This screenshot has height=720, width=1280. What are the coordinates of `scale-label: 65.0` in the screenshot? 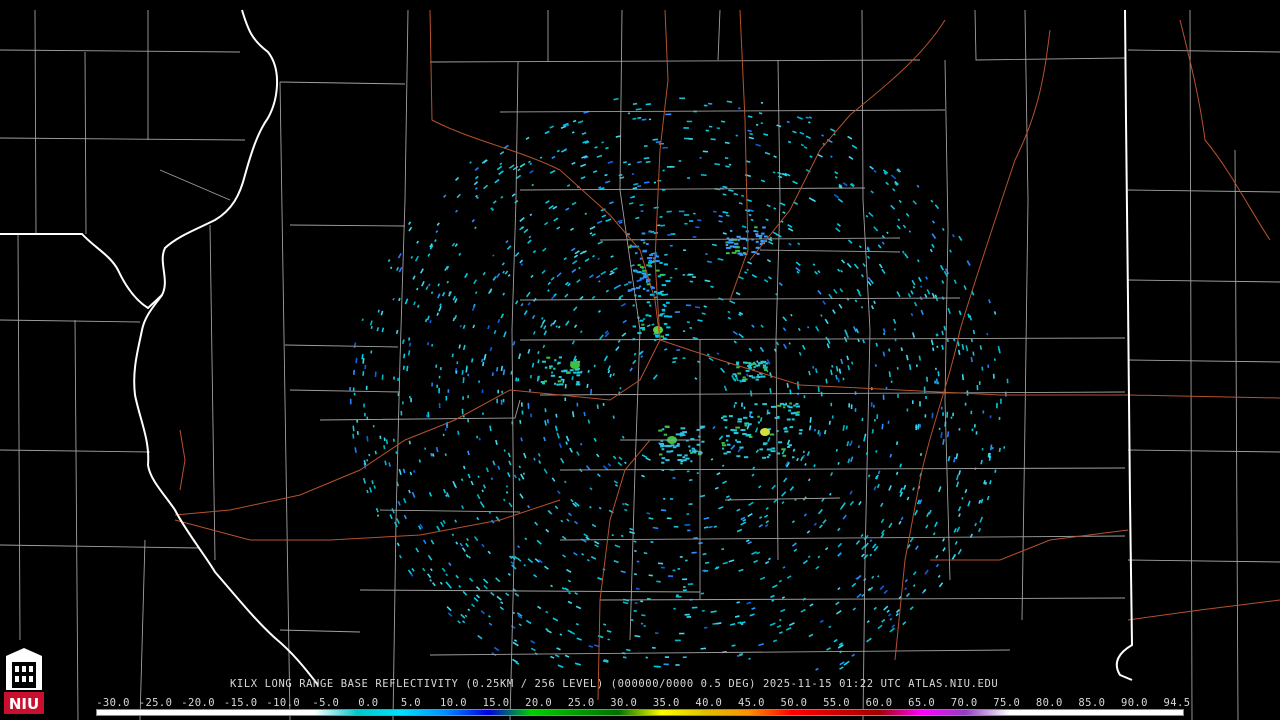 It's located at (922, 703).